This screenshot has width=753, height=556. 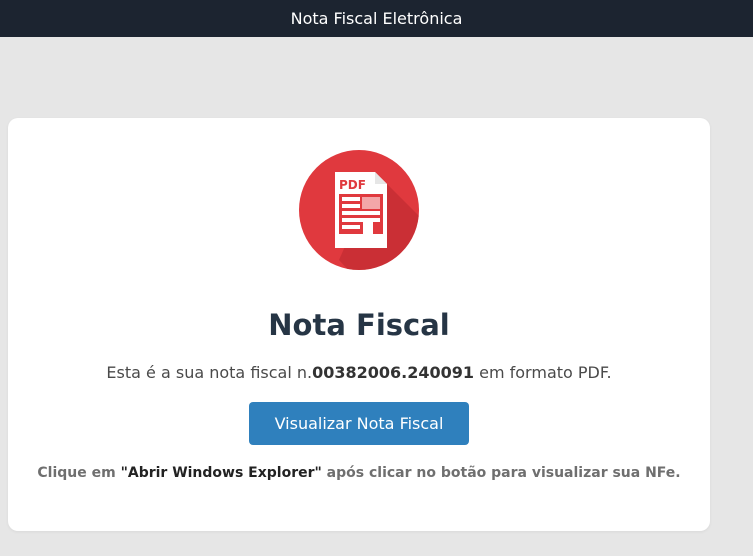 What do you see at coordinates (359, 210) in the screenshot?
I see `pdf-file-icon: PDF` at bounding box center [359, 210].